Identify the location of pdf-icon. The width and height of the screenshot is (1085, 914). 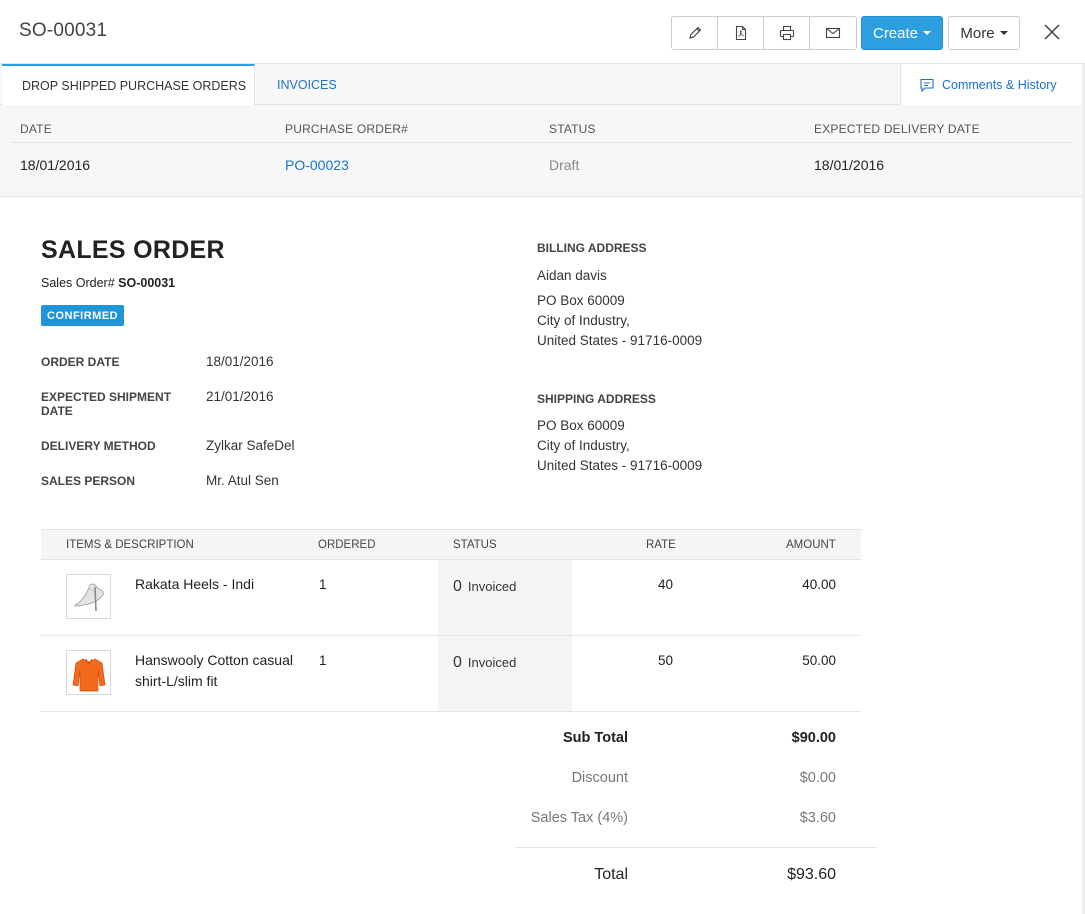
(740, 33).